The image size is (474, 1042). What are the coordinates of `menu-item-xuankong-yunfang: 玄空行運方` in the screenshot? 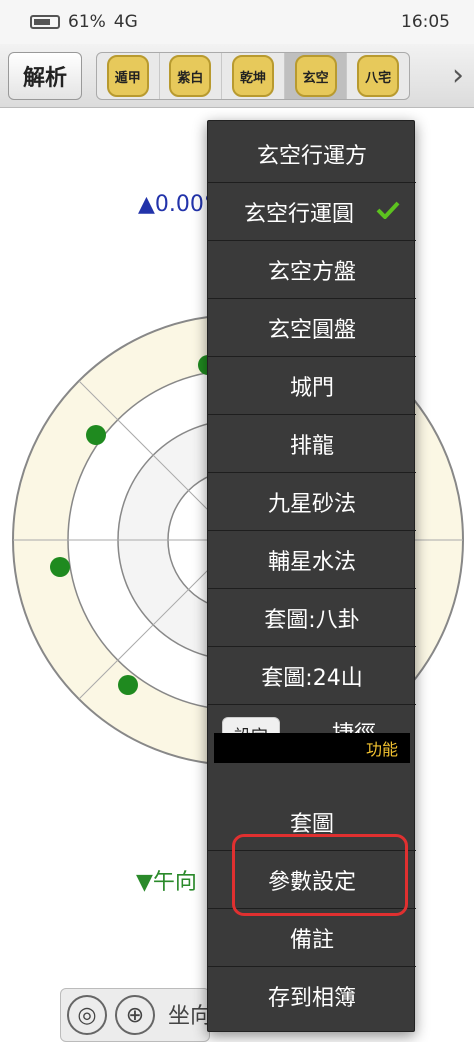 It's located at (312, 154).